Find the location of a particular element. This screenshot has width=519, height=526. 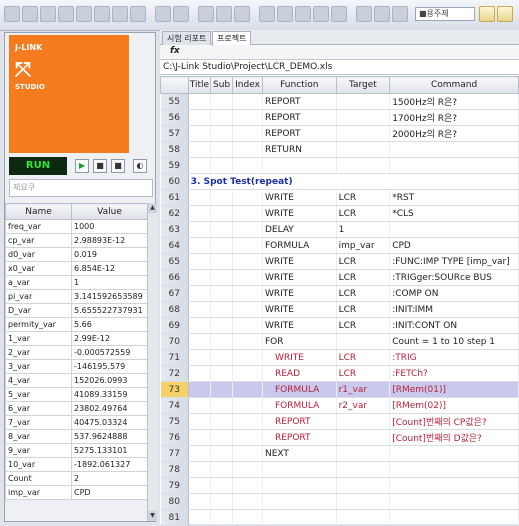

row-number: 71 is located at coordinates (174, 357).